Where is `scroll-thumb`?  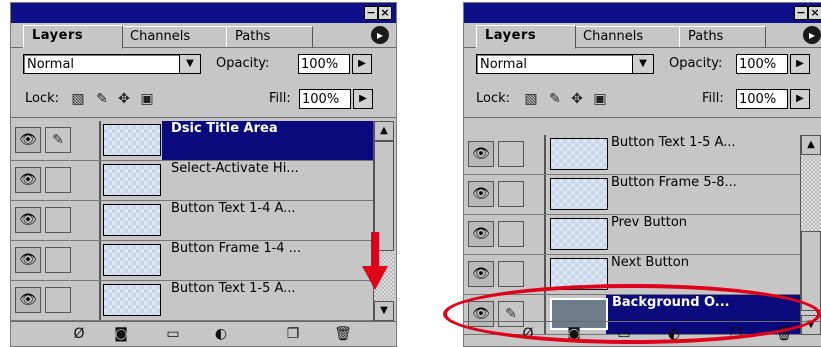 scroll-thumb is located at coordinates (811, 271).